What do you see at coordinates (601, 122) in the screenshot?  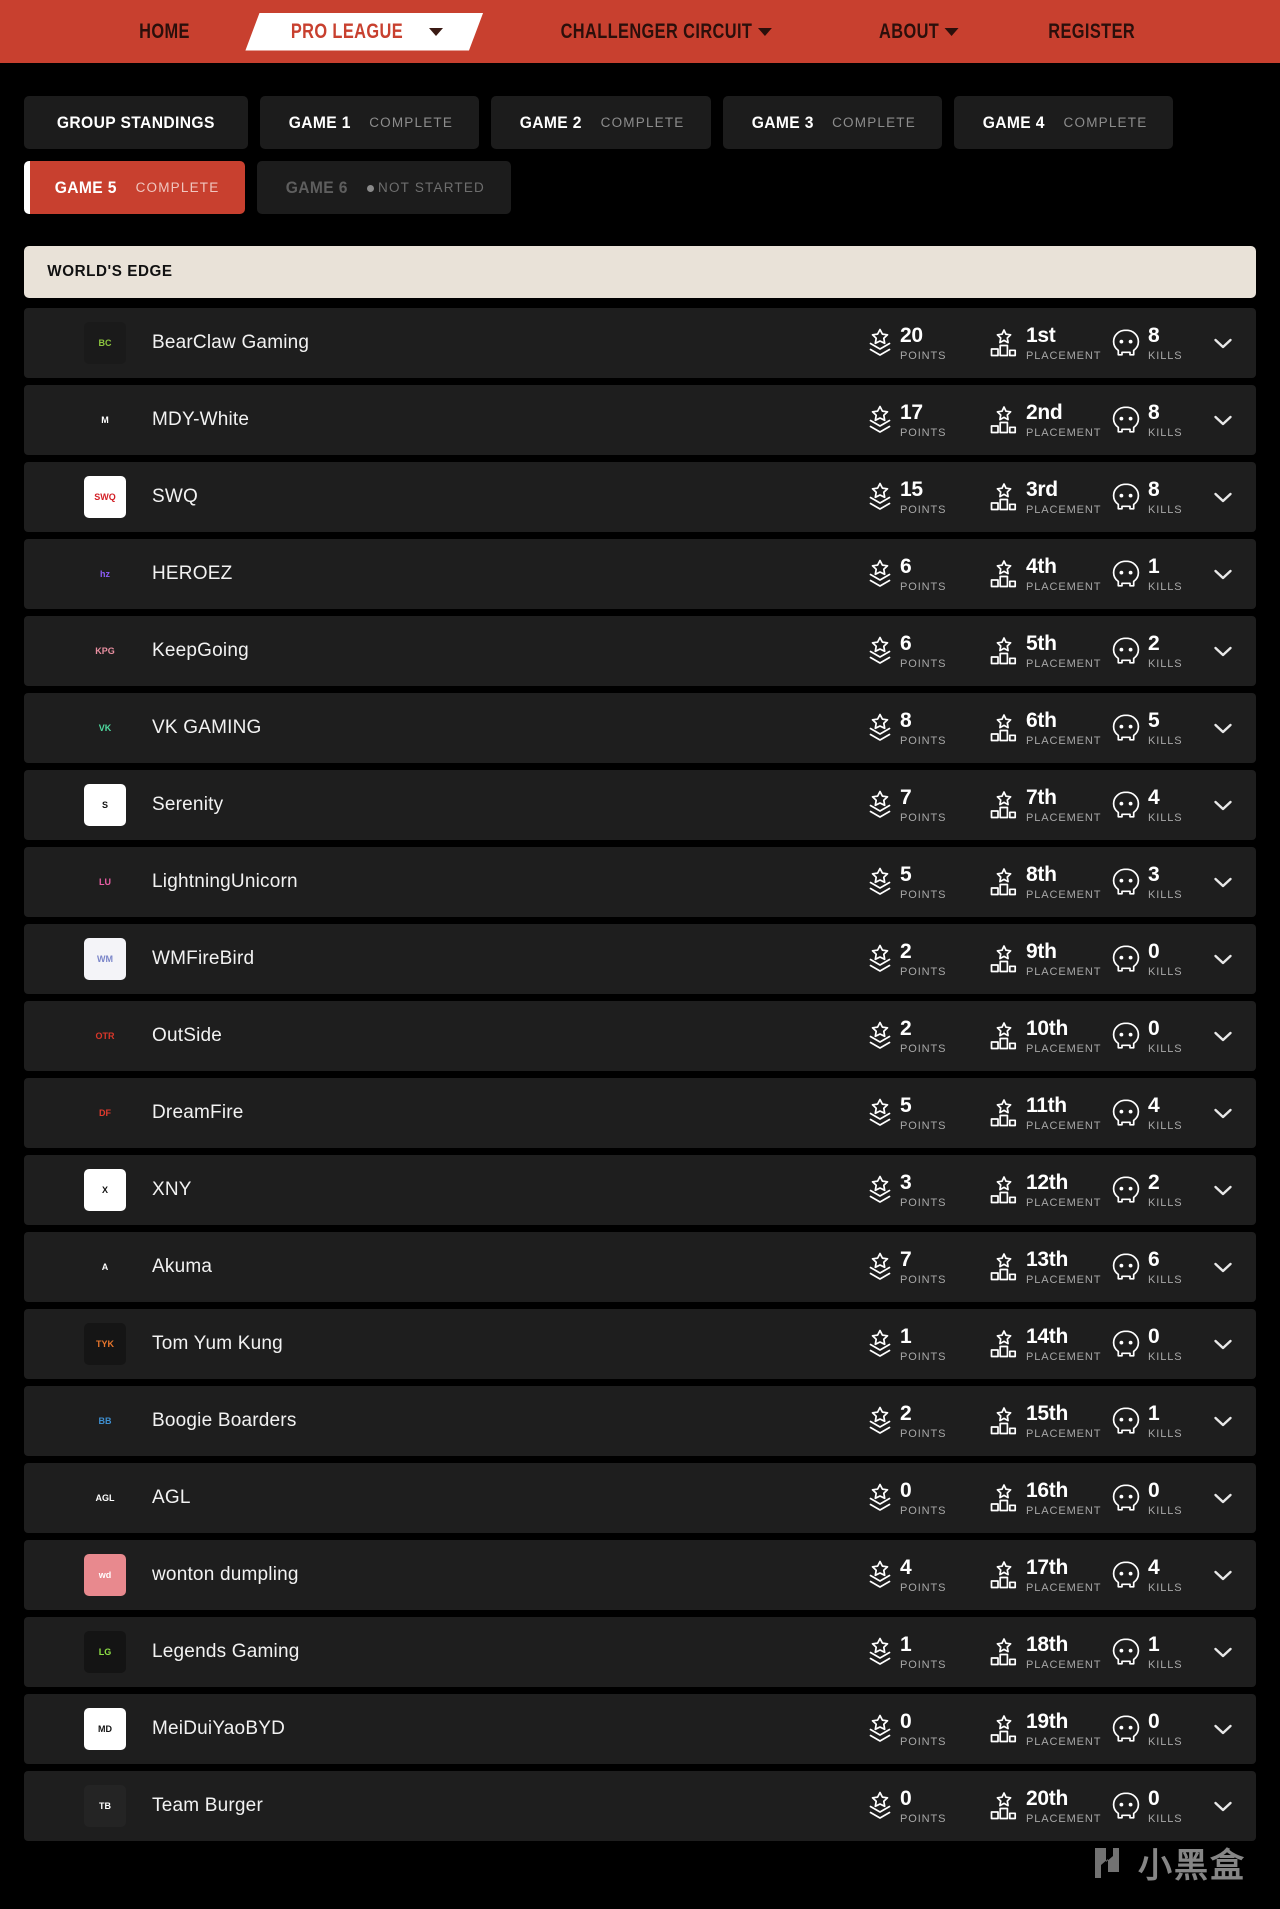 I see `tab-game-2: GAME 2 COMPLETE` at bounding box center [601, 122].